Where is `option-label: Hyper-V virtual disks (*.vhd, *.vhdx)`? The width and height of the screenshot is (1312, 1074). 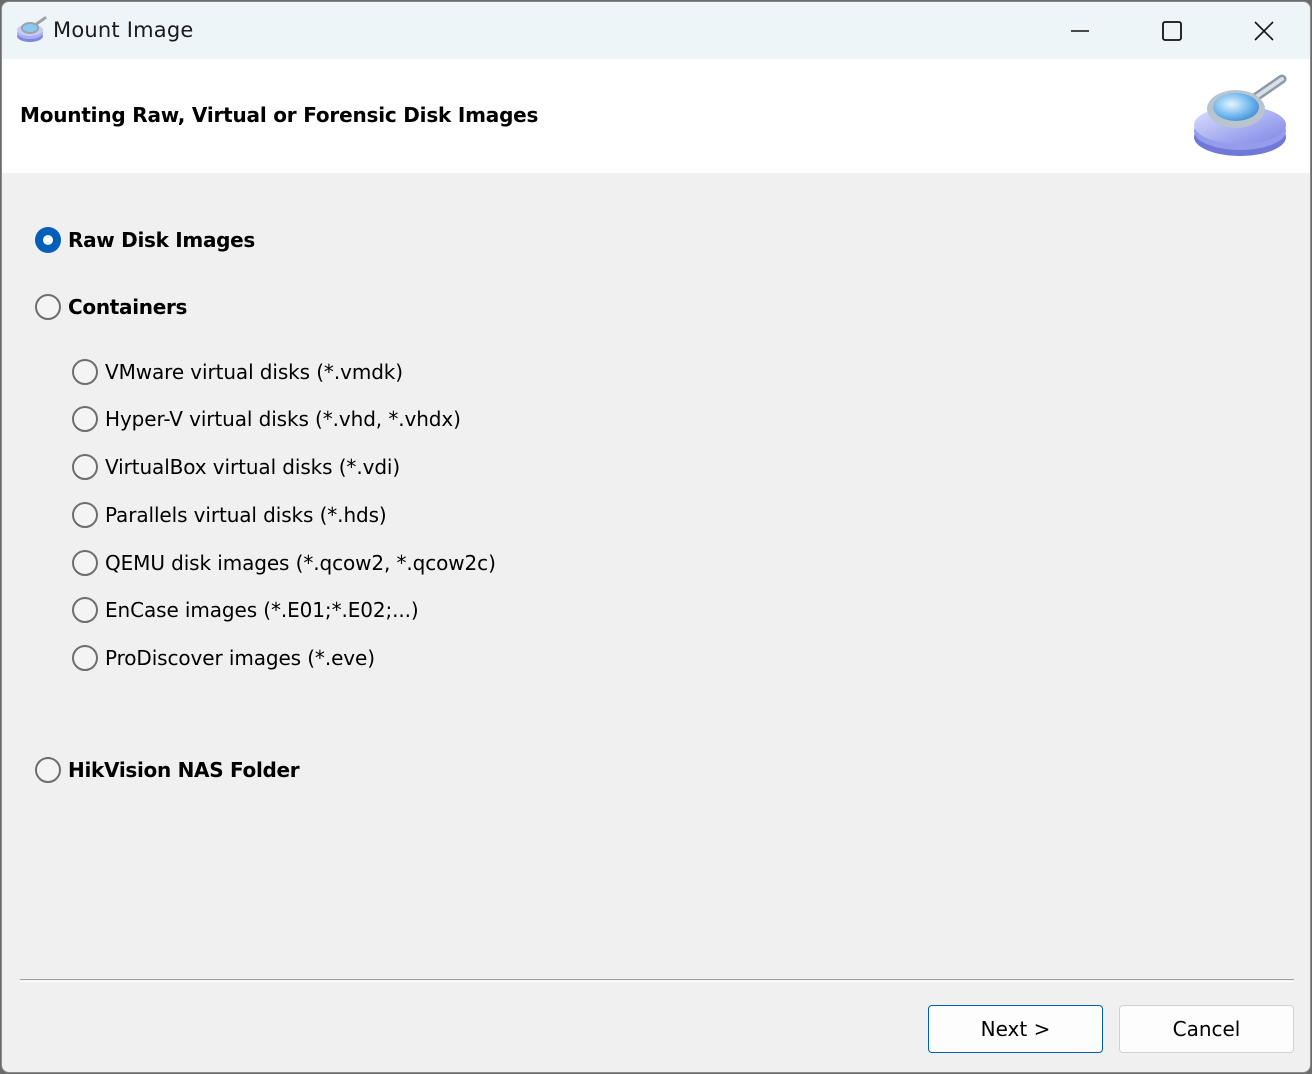 option-label: Hyper-V virtual disks (*.vhd, *.vhdx) is located at coordinates (283, 419).